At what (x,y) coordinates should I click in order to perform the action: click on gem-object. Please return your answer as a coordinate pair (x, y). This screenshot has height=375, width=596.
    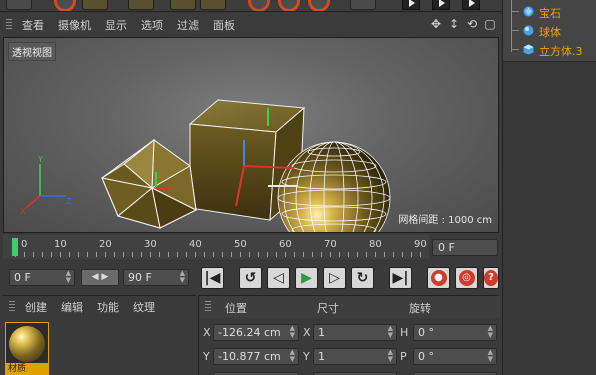
    Looking at the image, I should click on (149, 183).